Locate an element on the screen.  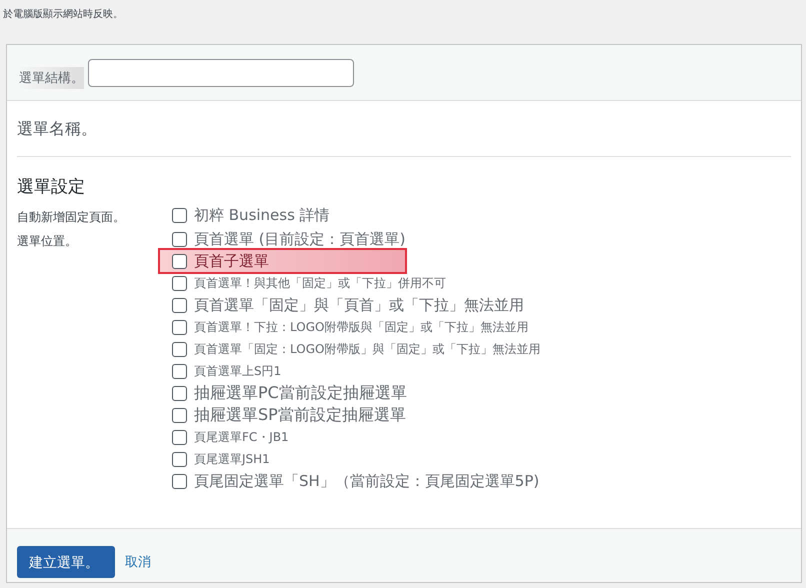
checkbox-option: 頁首選單「固定」與「頁首」或「下拉」無法並用 is located at coordinates (360, 305).